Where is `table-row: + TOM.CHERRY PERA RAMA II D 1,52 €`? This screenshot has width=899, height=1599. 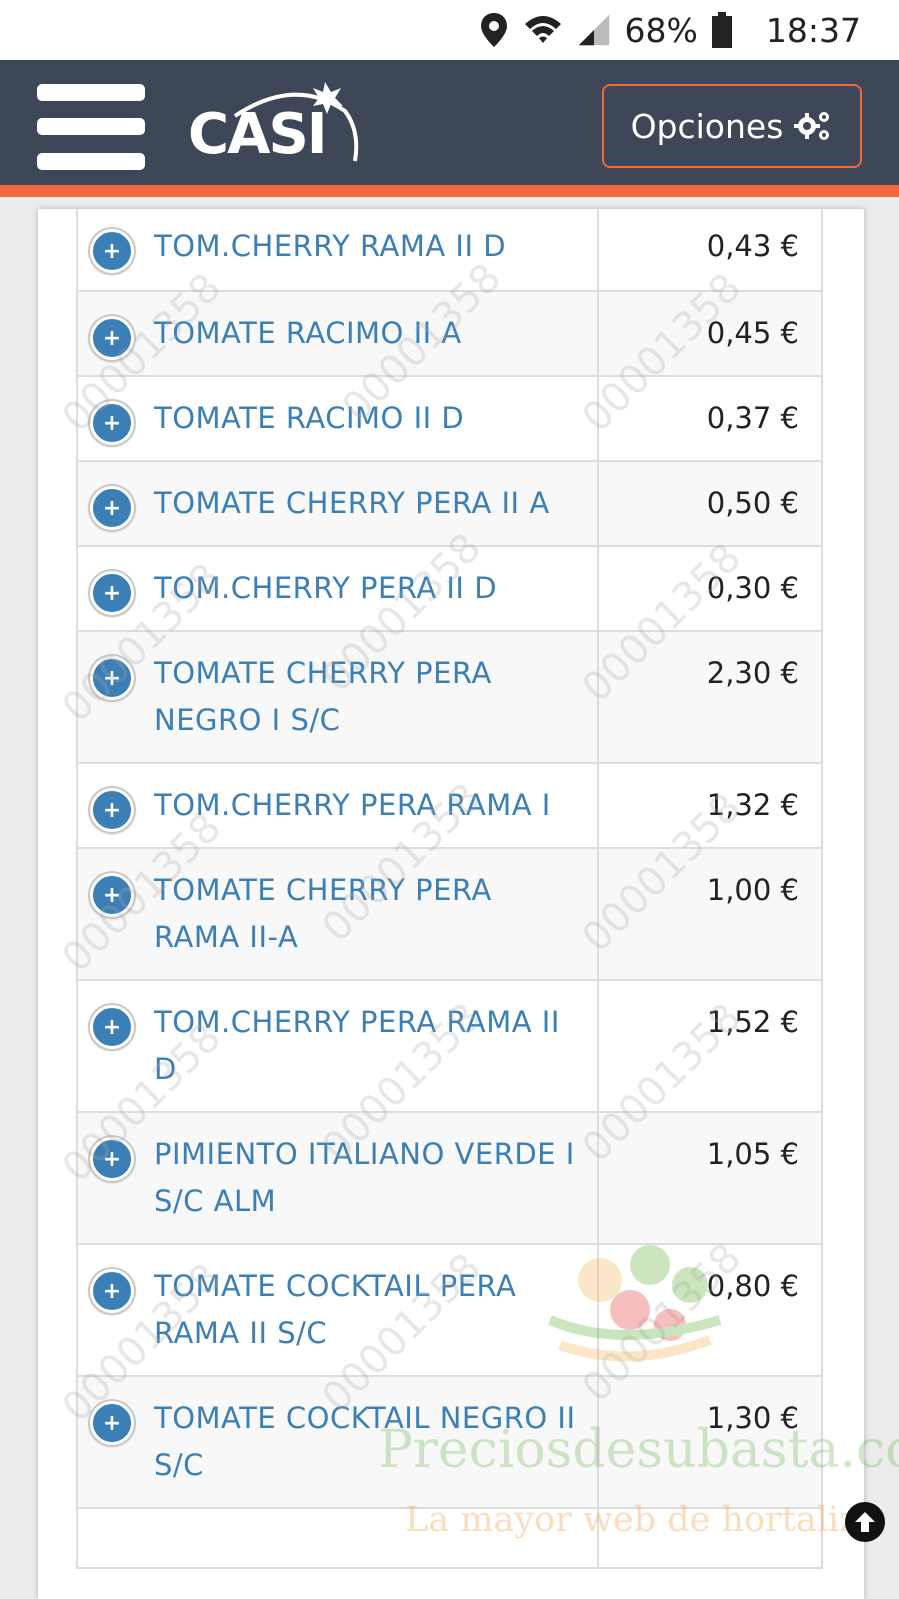
table-row: + TOM.CHERRY PERA RAMA II D 1,52 € is located at coordinates (449, 1047).